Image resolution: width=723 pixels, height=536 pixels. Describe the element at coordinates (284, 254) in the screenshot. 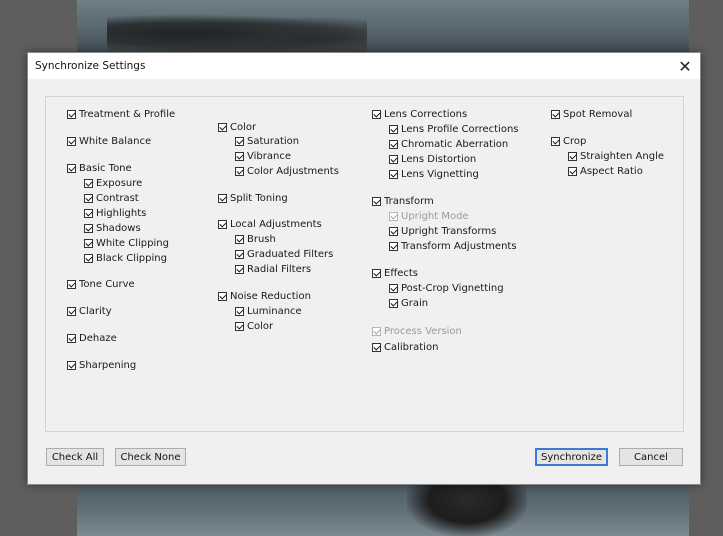

I see `option-graduated-filters: Graduated Filters` at that location.